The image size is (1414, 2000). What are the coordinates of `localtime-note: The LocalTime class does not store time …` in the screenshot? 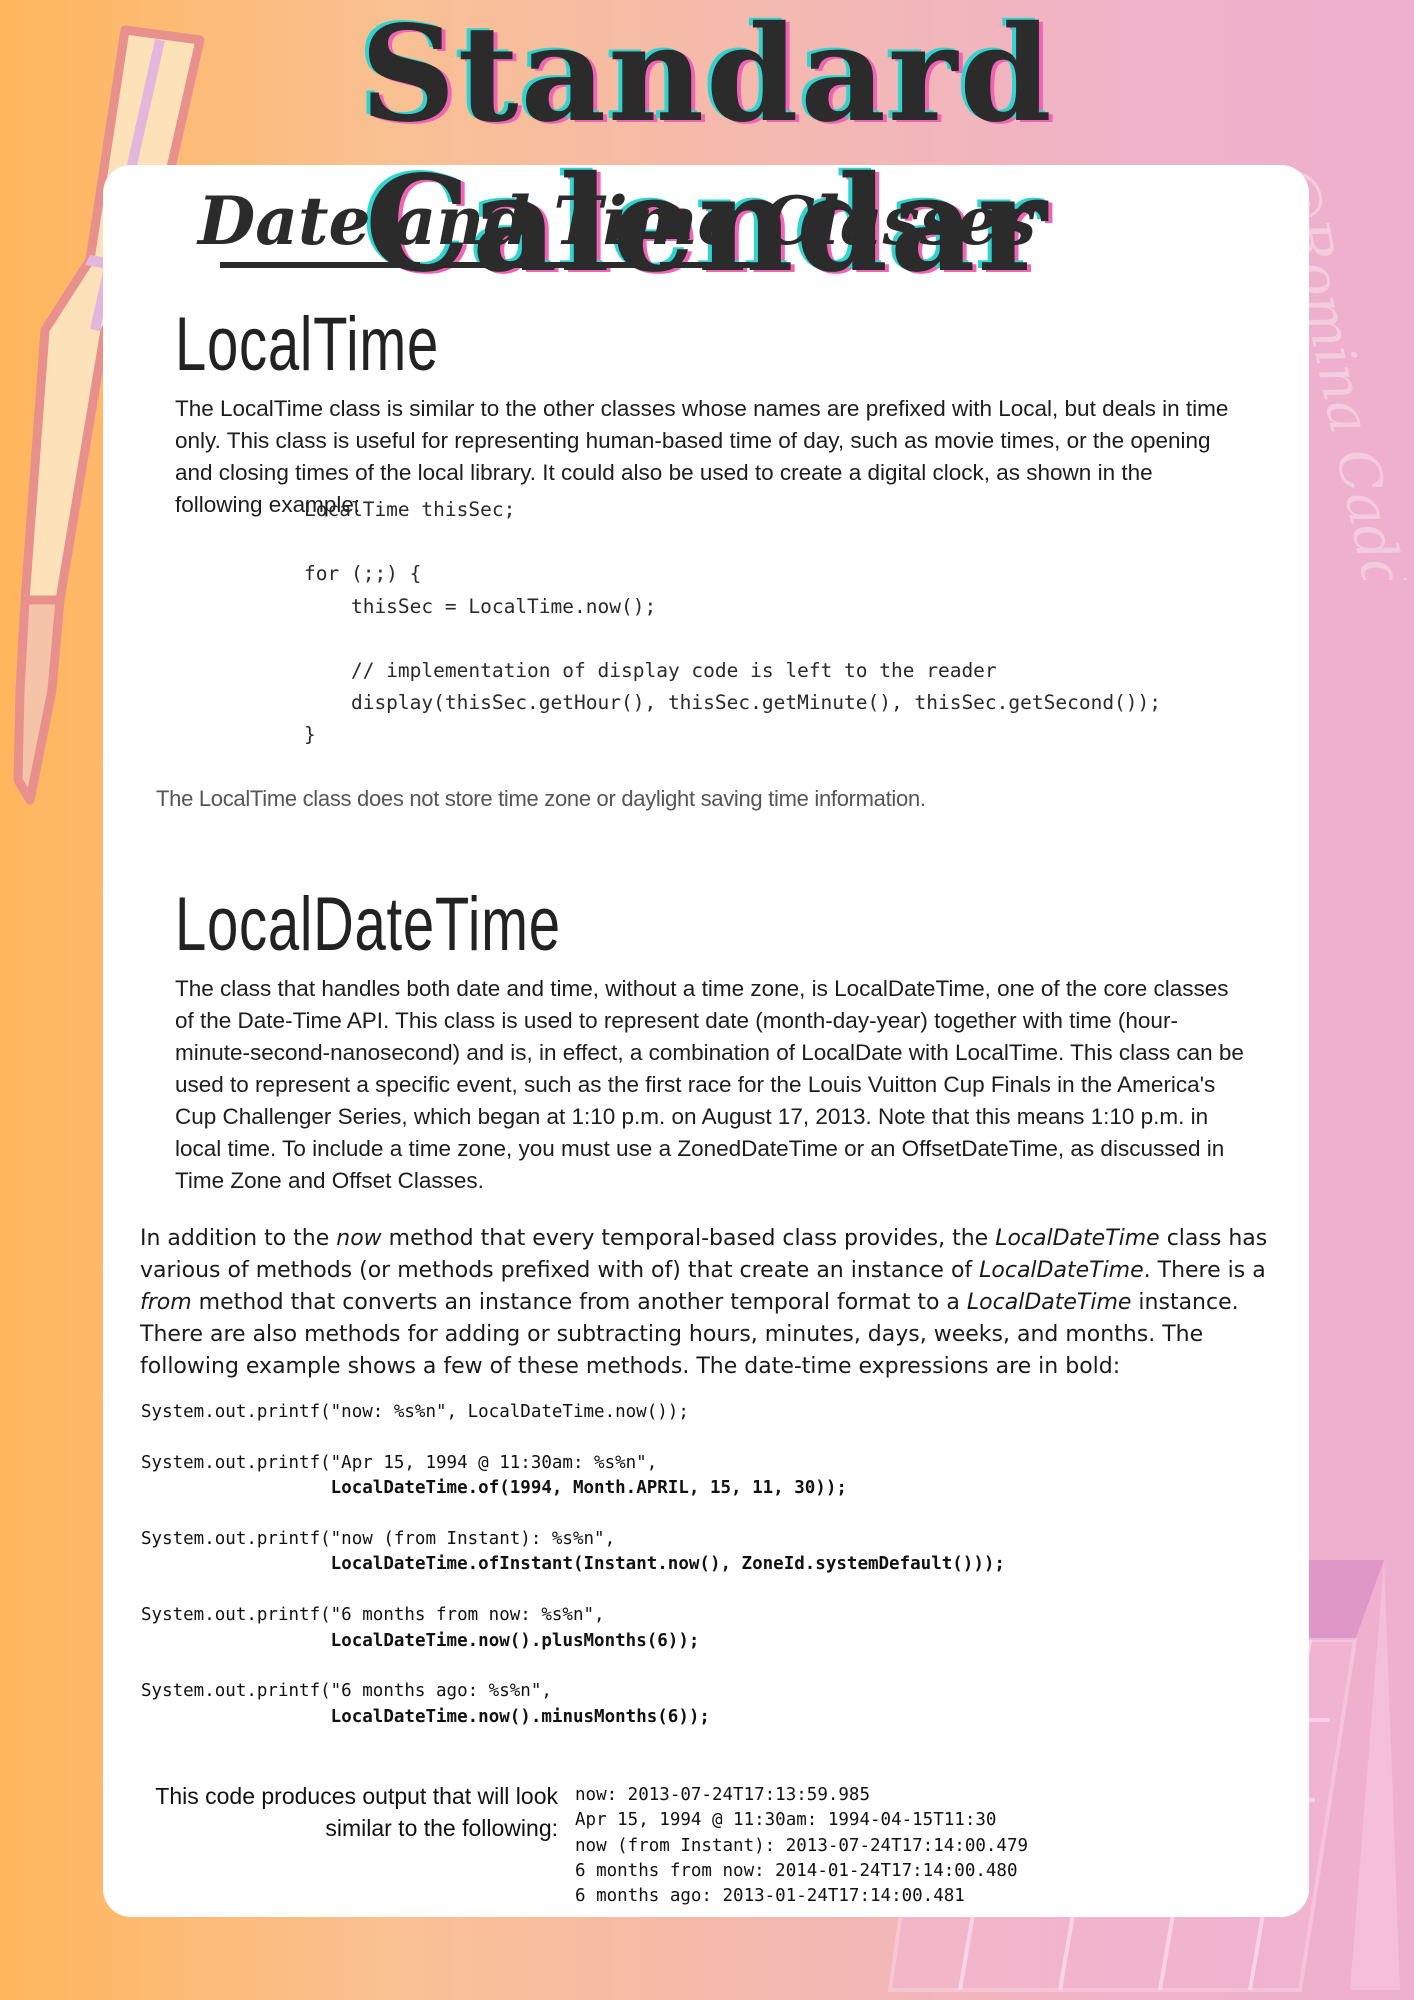 It's located at (541, 798).